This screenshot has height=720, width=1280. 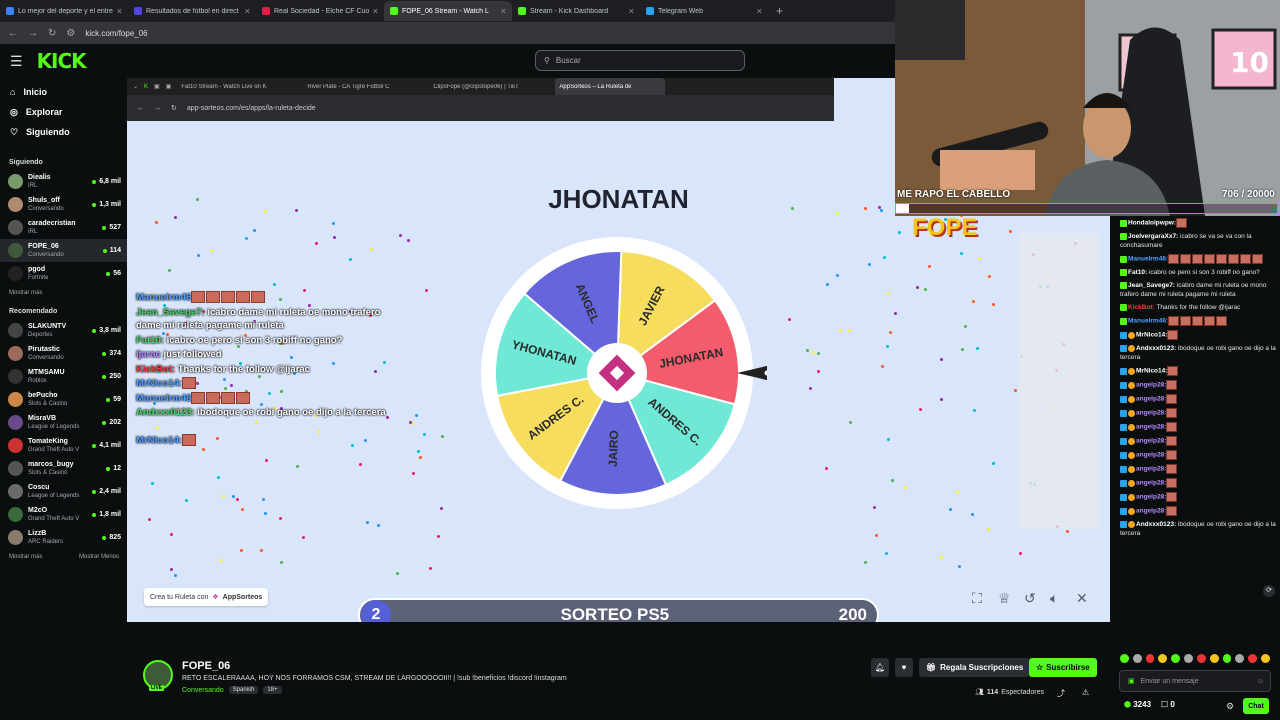 I want to click on chat-username: Jean_Savege7:, so click(x=1151, y=285).